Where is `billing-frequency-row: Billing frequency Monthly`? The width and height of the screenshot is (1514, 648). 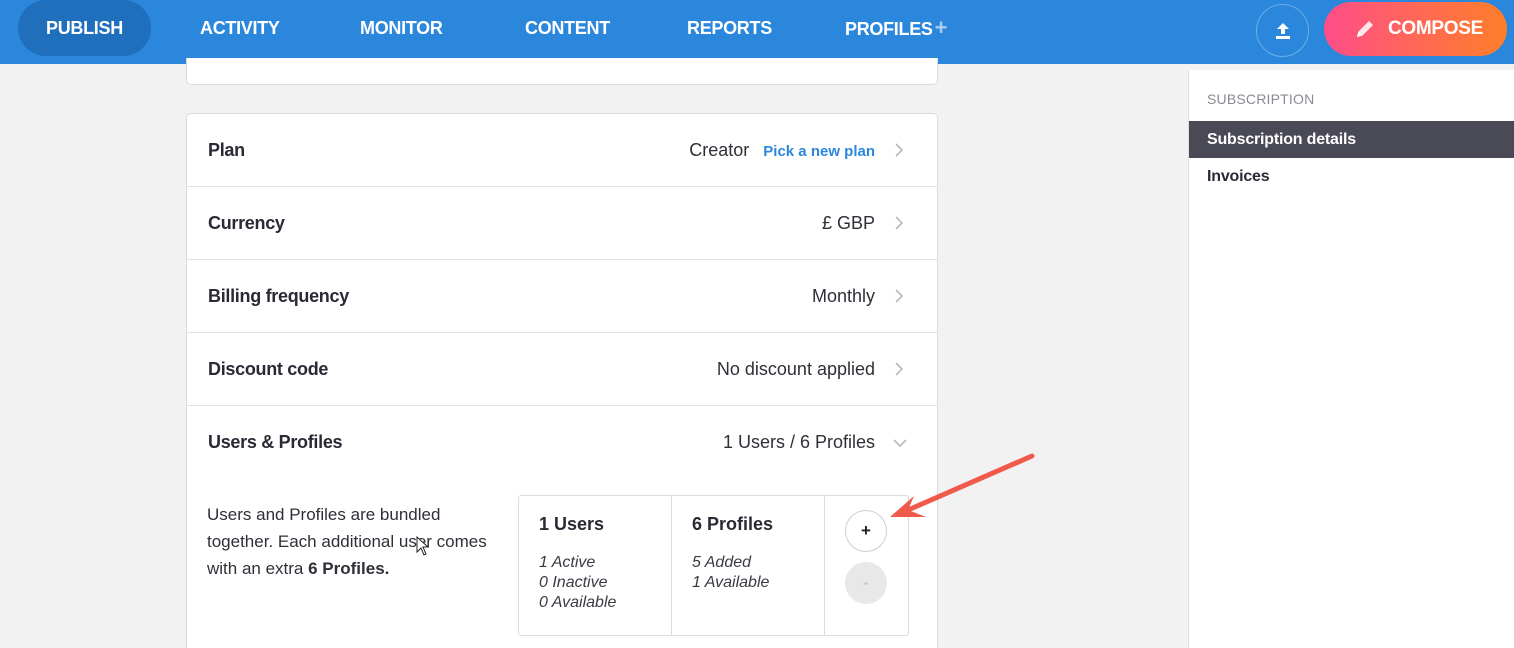 billing-frequency-row: Billing frequency Monthly is located at coordinates (562, 296).